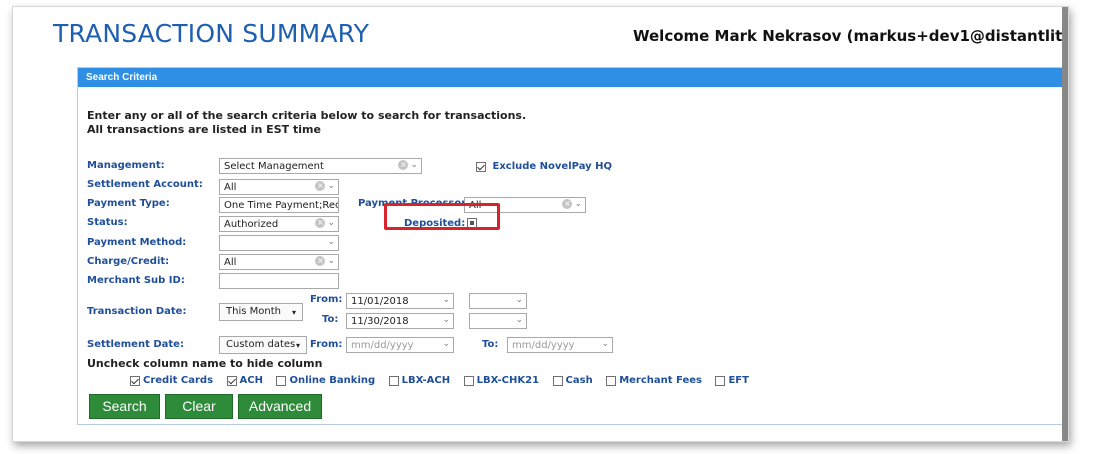 The image size is (1093, 454). Describe the element at coordinates (326, 344) in the screenshot. I see `settlement-from-label: From:` at that location.